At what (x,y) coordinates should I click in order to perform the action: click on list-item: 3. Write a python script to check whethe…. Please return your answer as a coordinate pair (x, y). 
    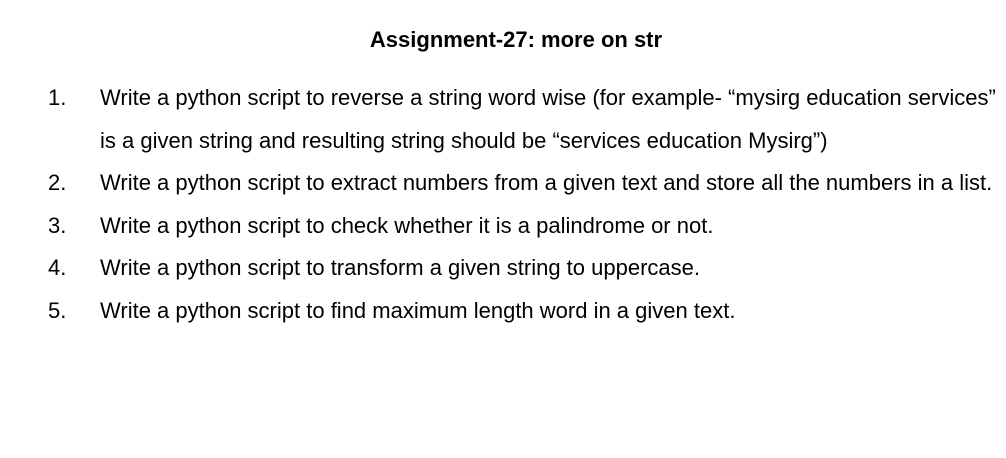
    Looking at the image, I should click on (527, 226).